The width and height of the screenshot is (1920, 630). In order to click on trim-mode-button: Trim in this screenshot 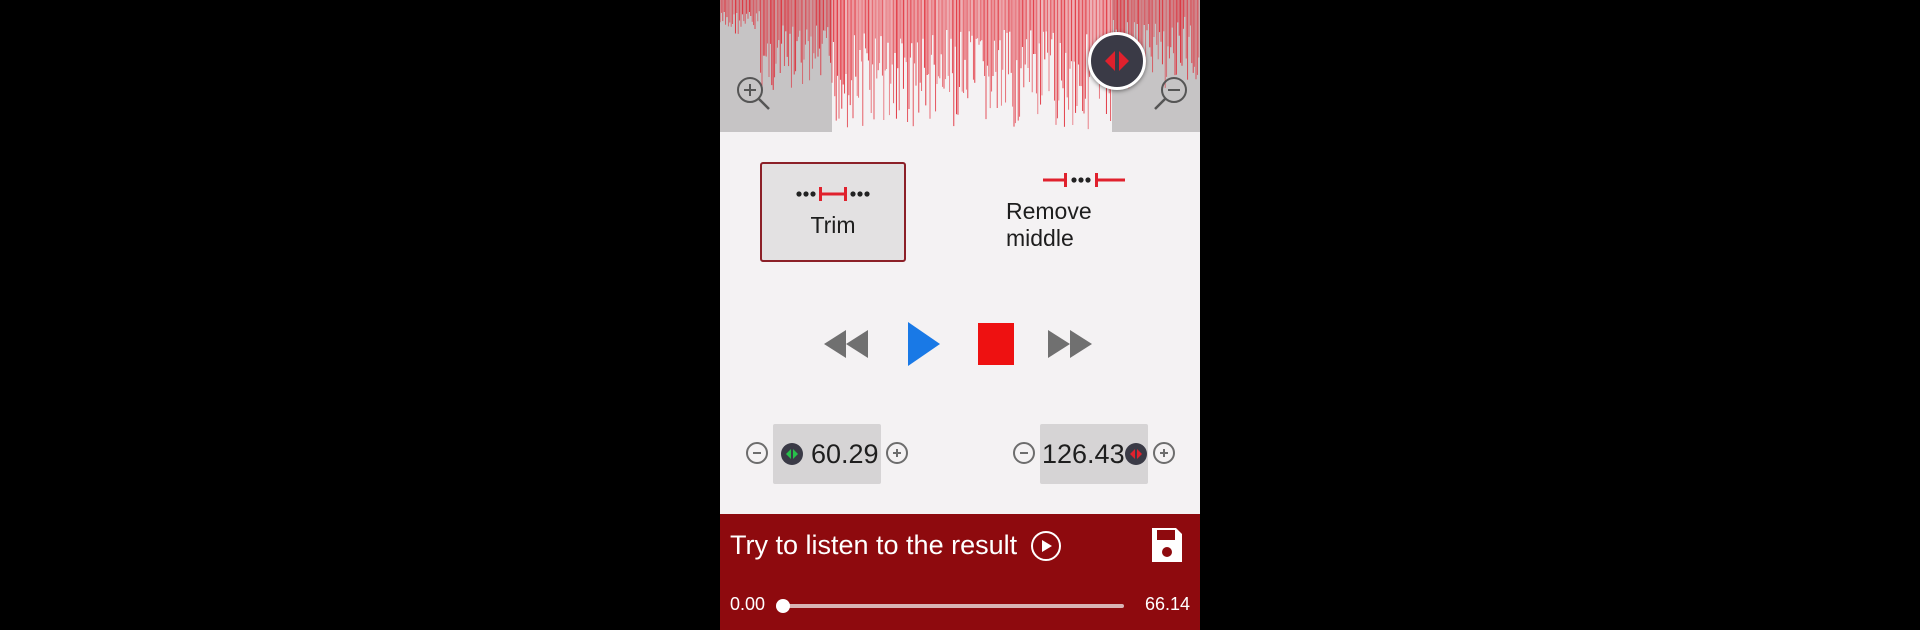, I will do `click(833, 212)`.